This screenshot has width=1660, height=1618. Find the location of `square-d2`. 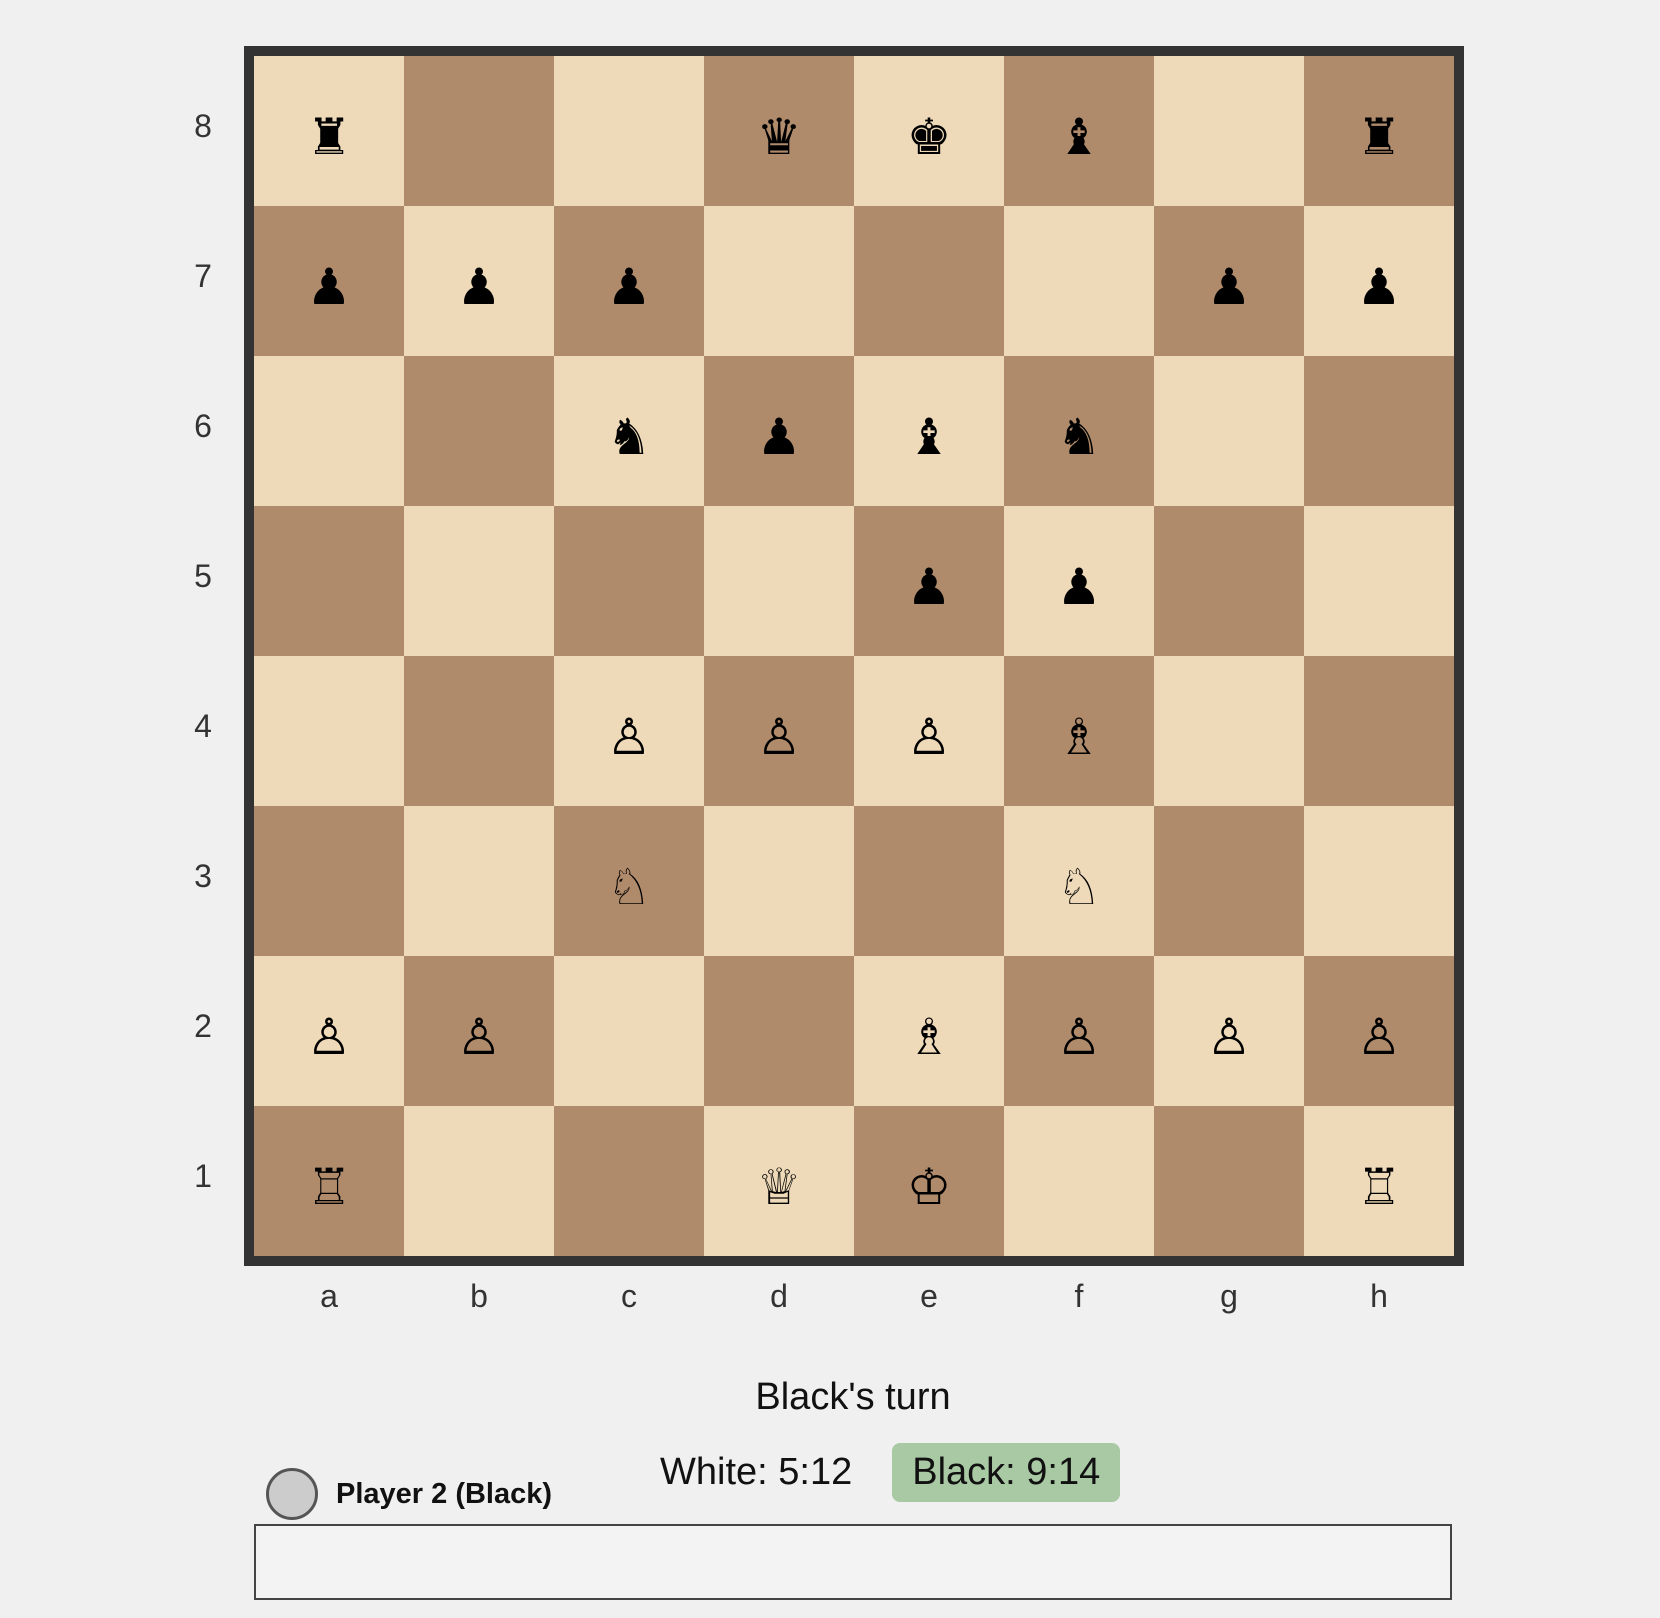

square-d2 is located at coordinates (779, 1031).